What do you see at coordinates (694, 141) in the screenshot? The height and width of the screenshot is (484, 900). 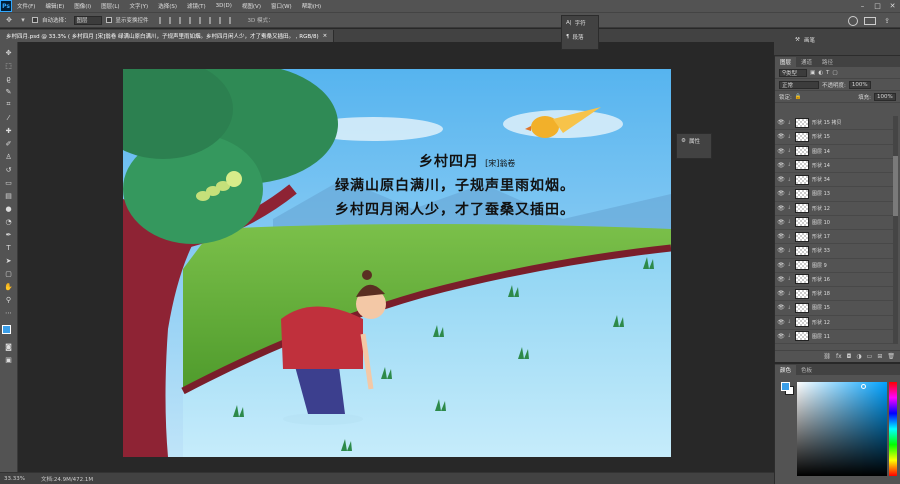 I see `properties-panel-button: ⚙ 属性` at bounding box center [694, 141].